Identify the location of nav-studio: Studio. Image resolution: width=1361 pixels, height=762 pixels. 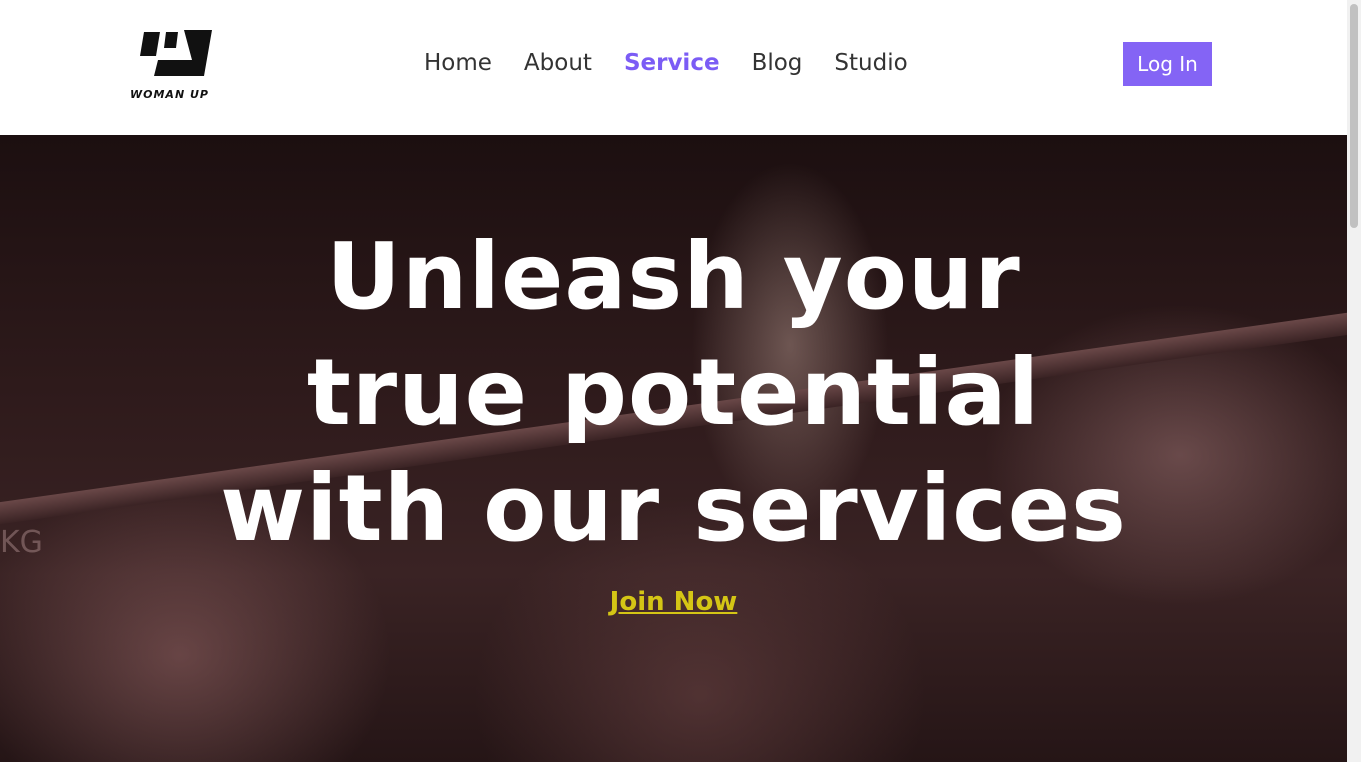
(870, 63).